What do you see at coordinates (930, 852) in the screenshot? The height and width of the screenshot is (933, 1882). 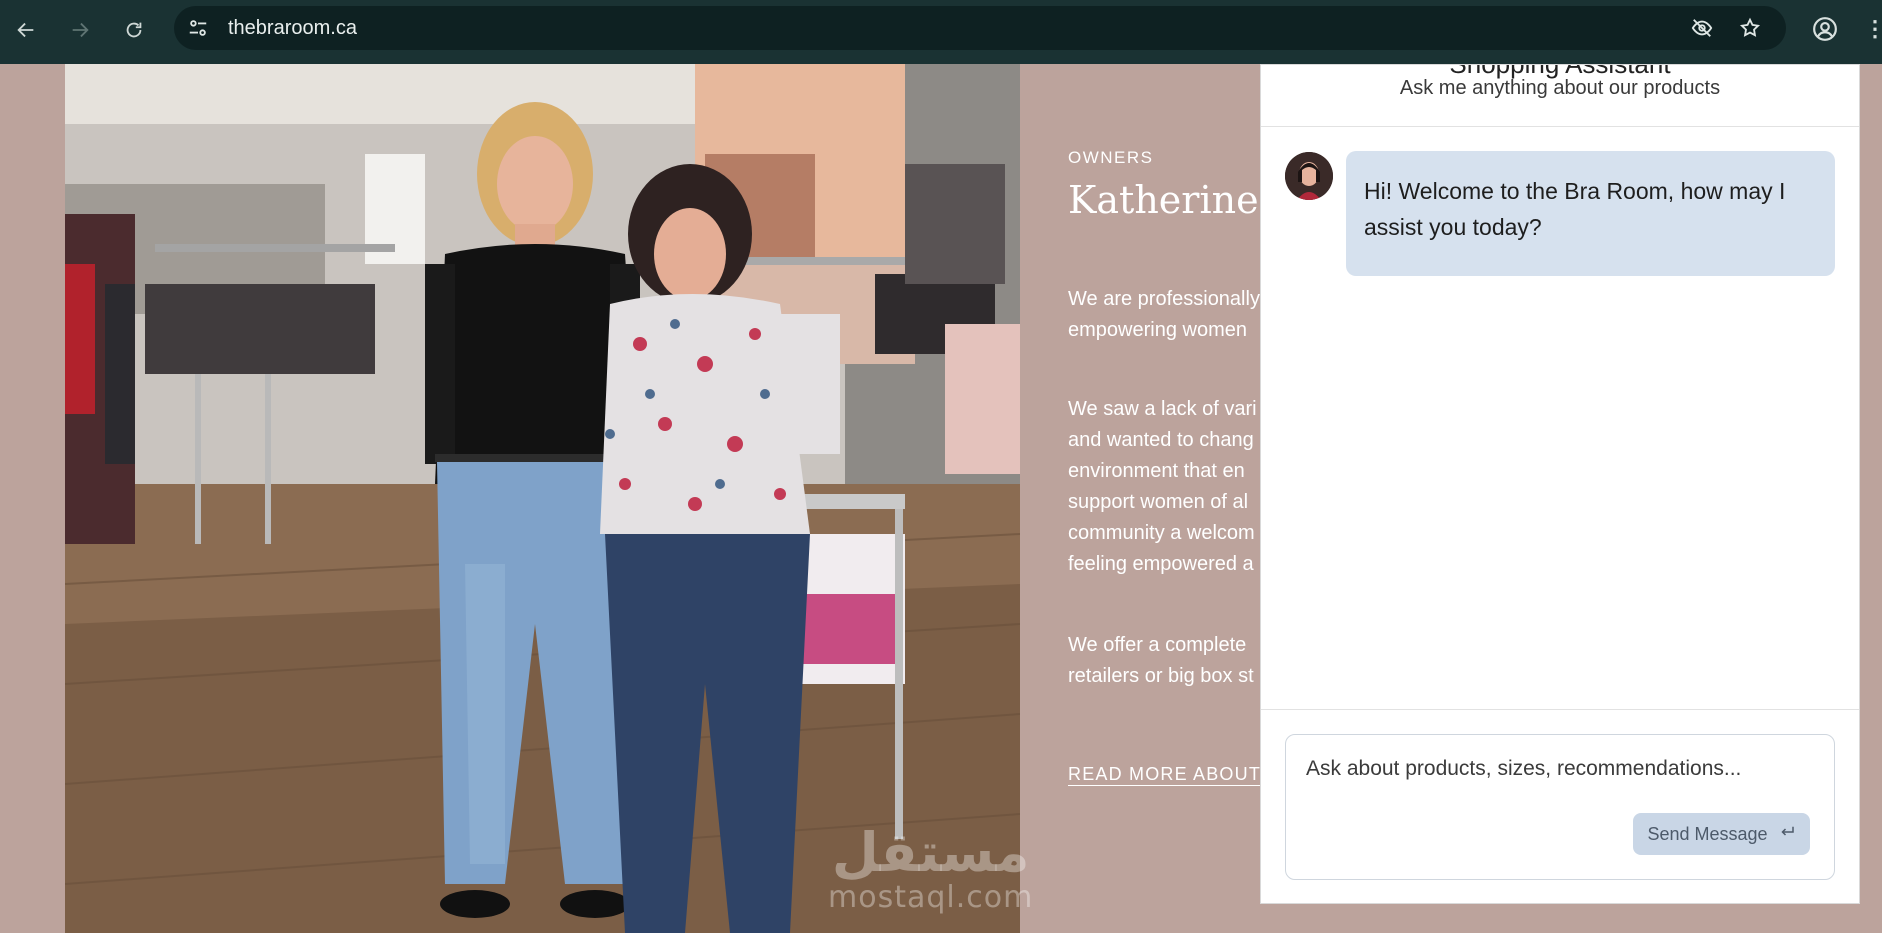 I see `watermark-logo: مستقل` at bounding box center [930, 852].